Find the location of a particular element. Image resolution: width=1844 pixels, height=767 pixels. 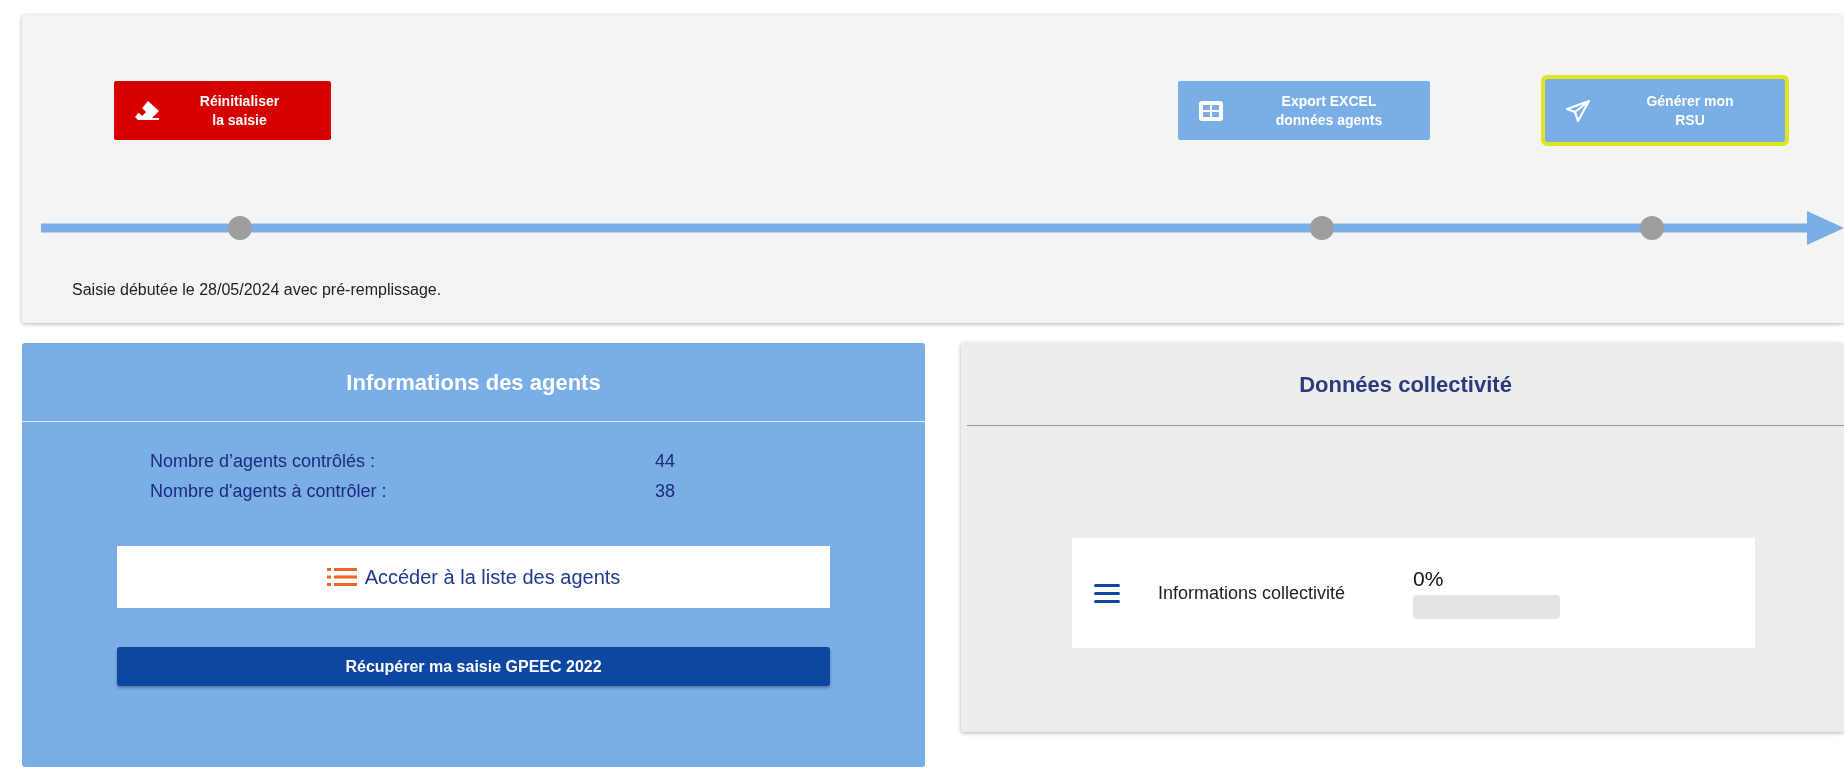

agent-list-link: Accéder à la liste des agents is located at coordinates (473, 577).